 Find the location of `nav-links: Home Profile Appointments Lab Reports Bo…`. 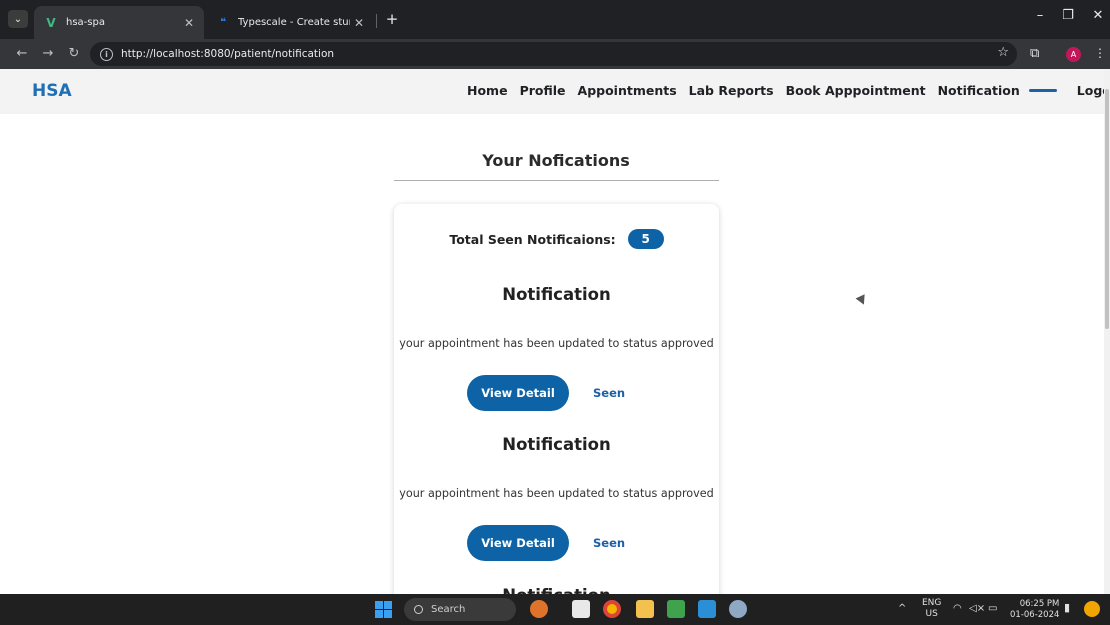

nav-links: Home Profile Appointments Lab Reports Bo… is located at coordinates (788, 90).